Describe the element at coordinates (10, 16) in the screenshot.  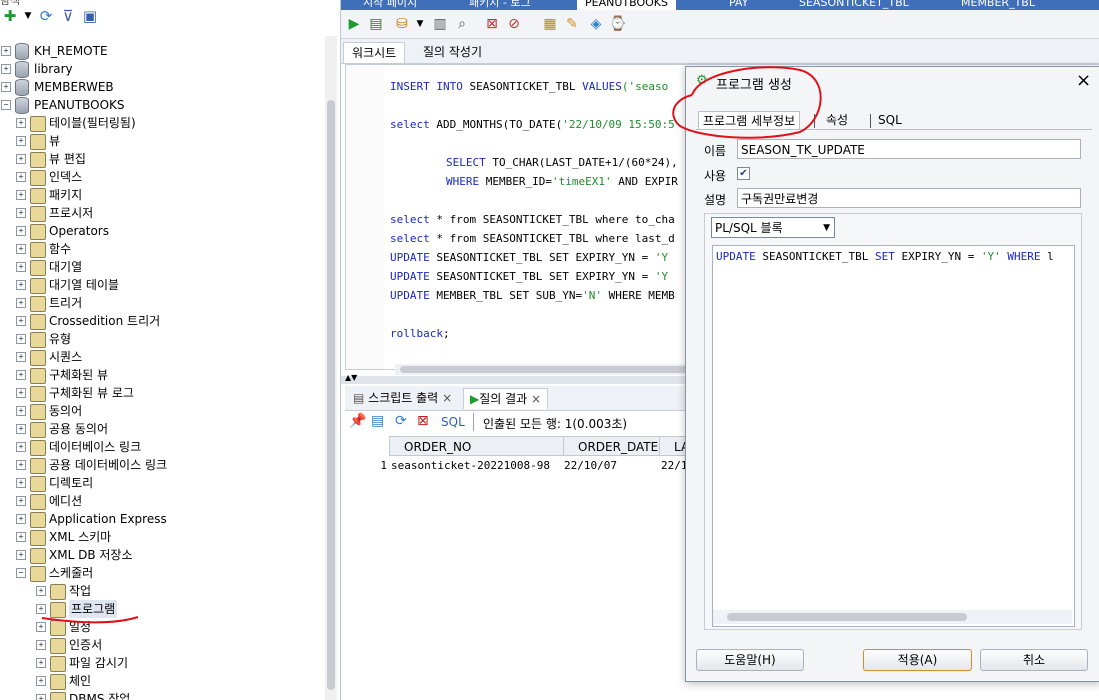
I see `add-connection-icon: ✚` at that location.